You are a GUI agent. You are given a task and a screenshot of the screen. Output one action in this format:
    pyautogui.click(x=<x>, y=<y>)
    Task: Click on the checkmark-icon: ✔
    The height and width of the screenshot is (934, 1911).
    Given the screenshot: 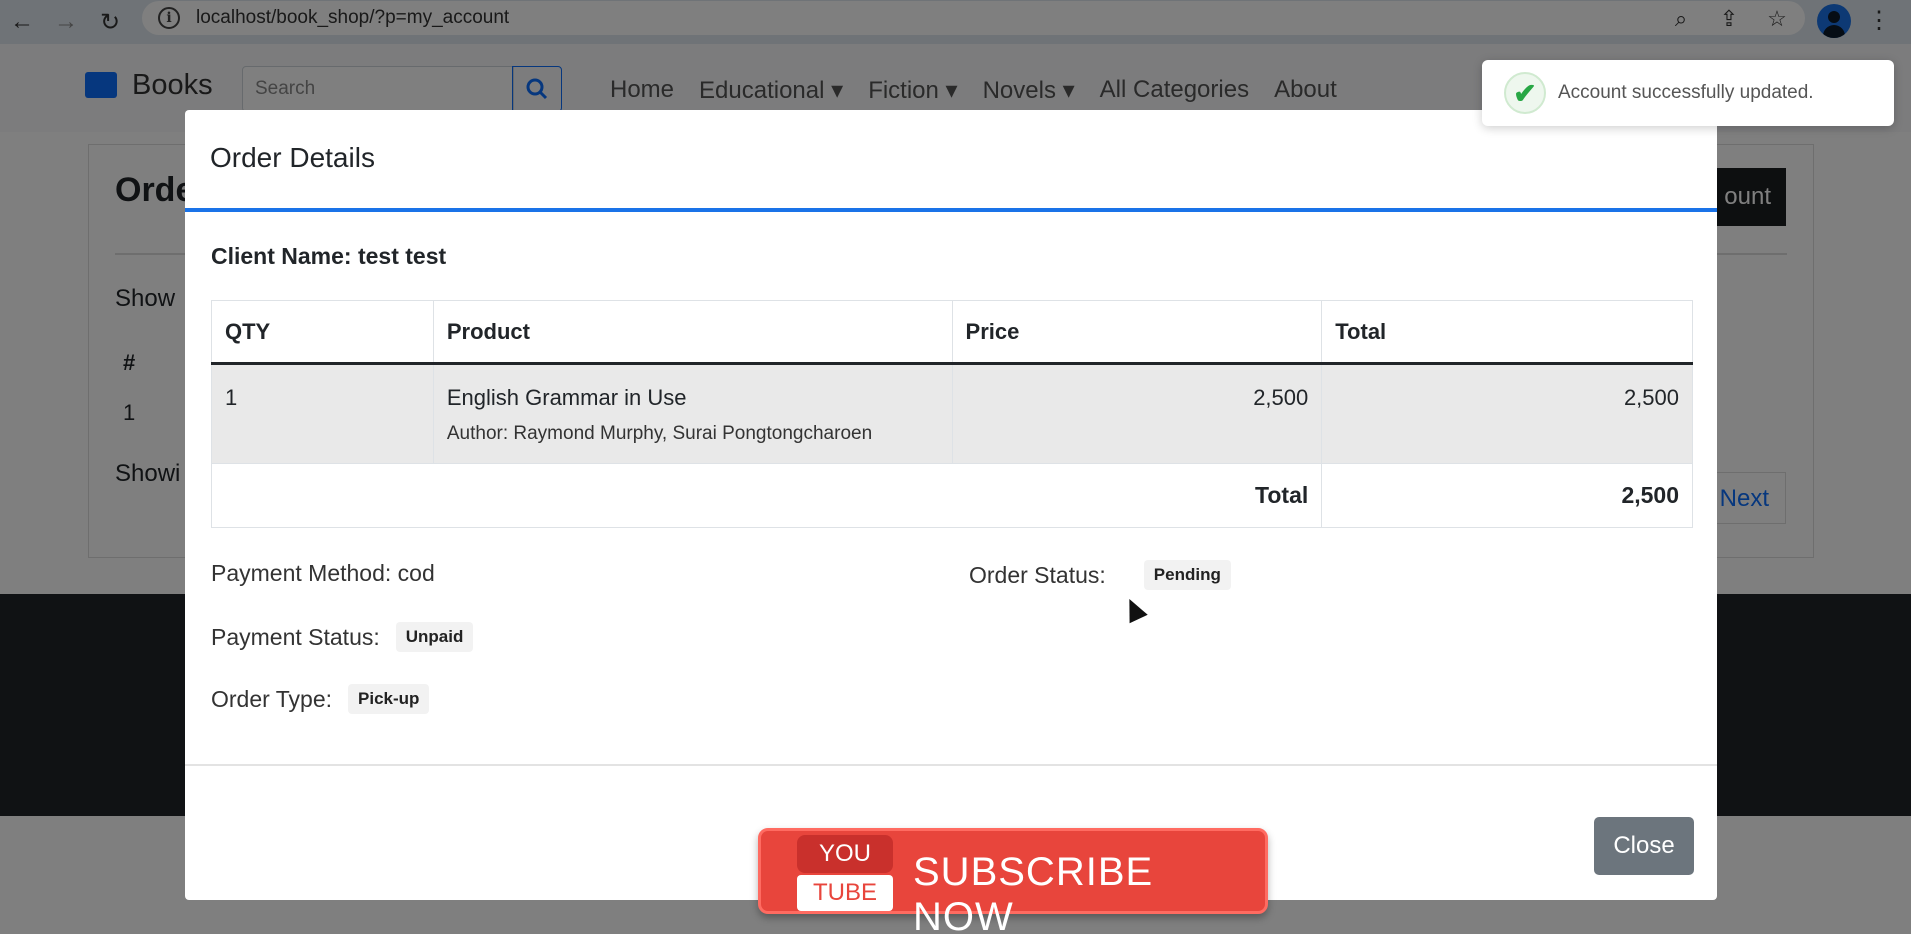 What is the action you would take?
    pyautogui.click(x=1525, y=93)
    